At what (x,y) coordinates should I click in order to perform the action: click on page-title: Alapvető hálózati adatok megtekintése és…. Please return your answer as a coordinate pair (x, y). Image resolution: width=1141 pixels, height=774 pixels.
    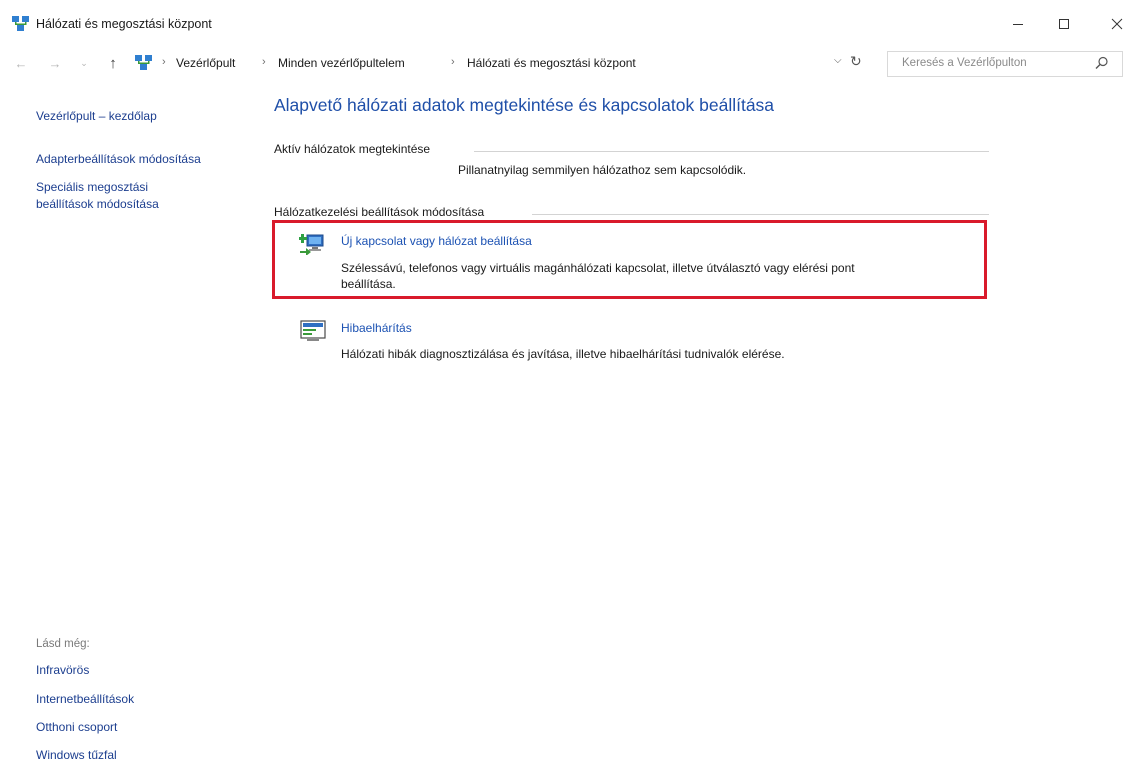
    Looking at the image, I should click on (524, 105).